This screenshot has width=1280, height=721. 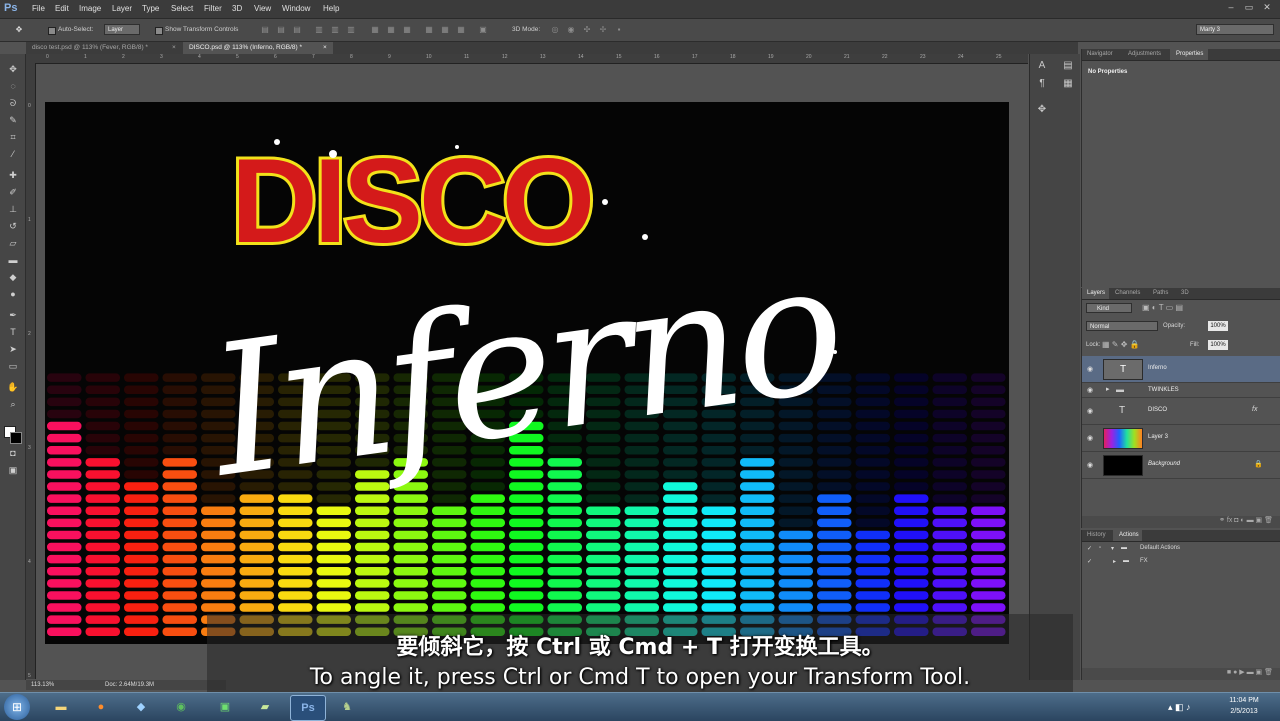 I want to click on minimize-button: –, so click(x=1231, y=8).